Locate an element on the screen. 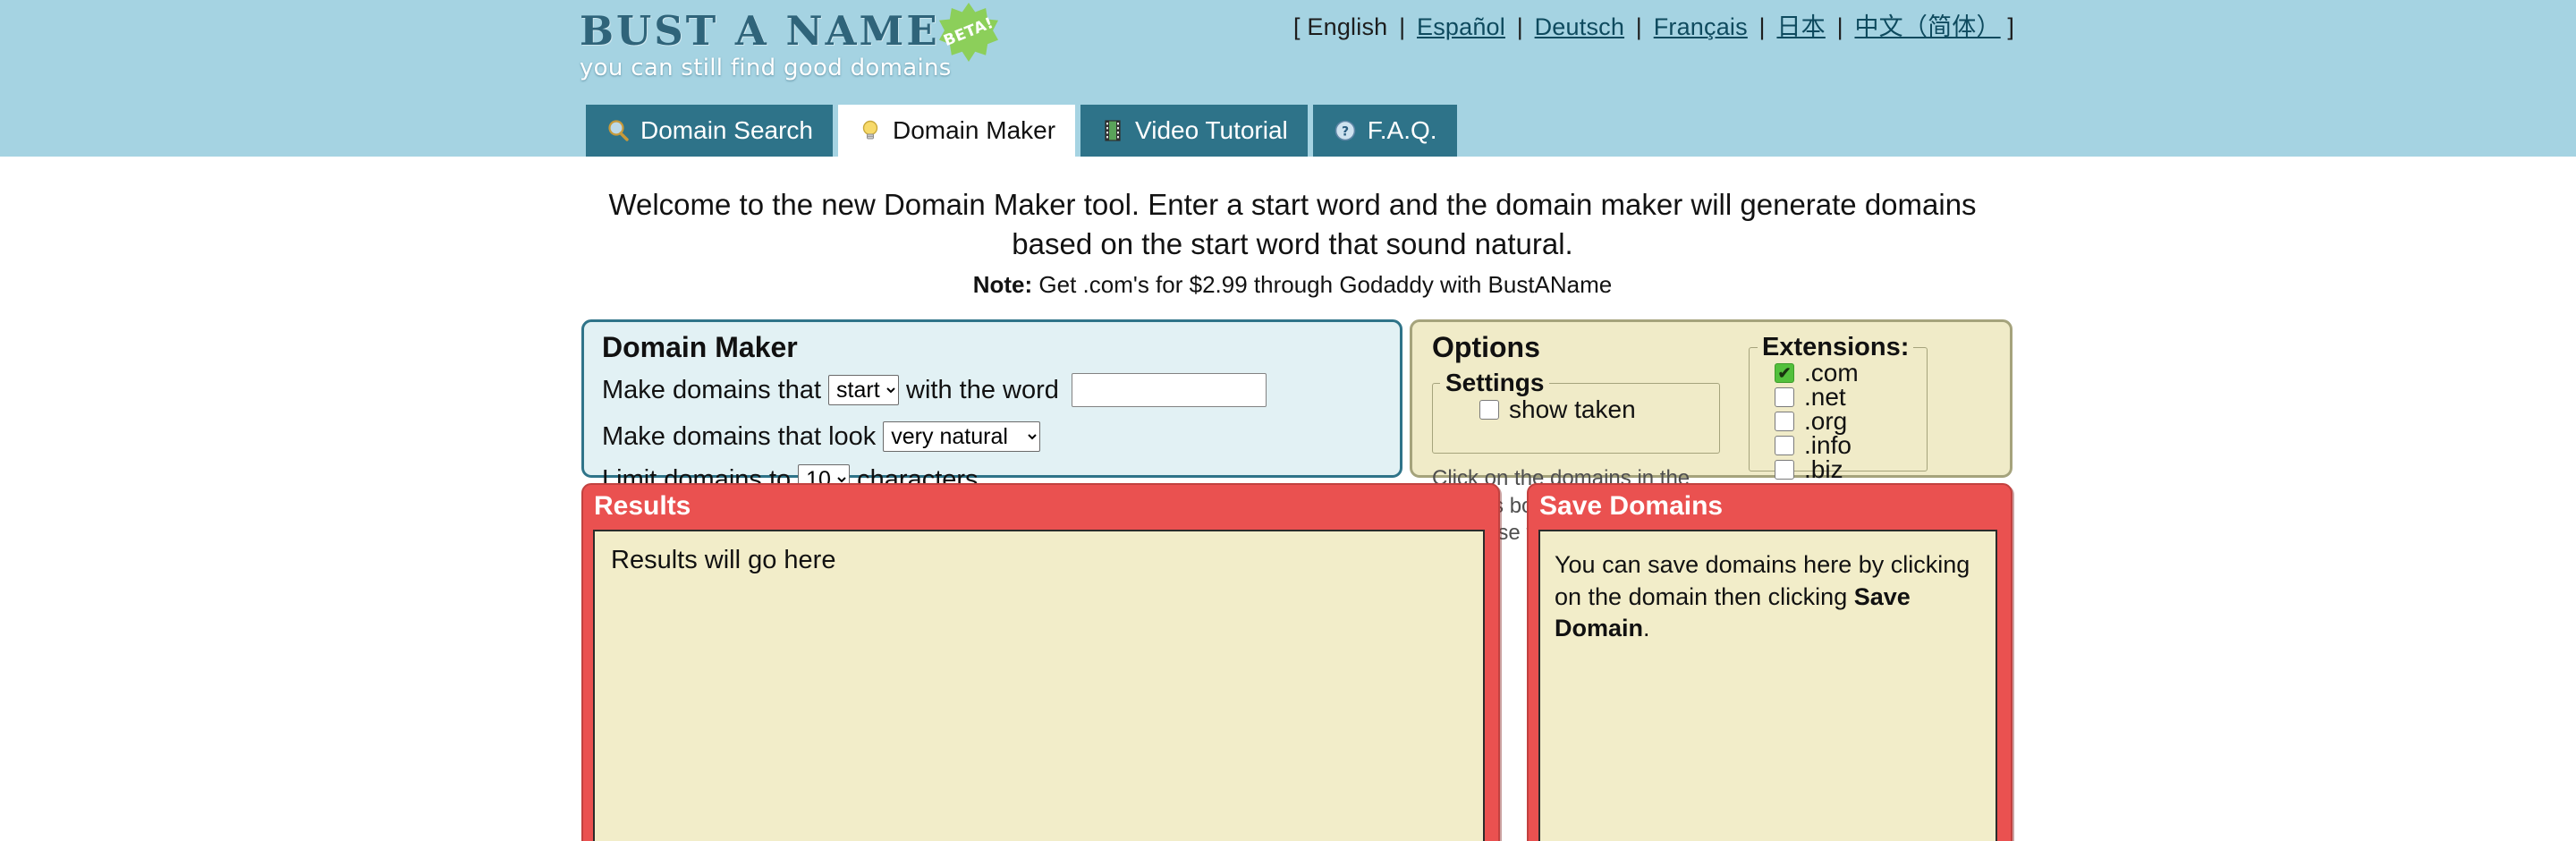 This screenshot has width=2576, height=841. save-domains-title: Save Domains is located at coordinates (1631, 506).